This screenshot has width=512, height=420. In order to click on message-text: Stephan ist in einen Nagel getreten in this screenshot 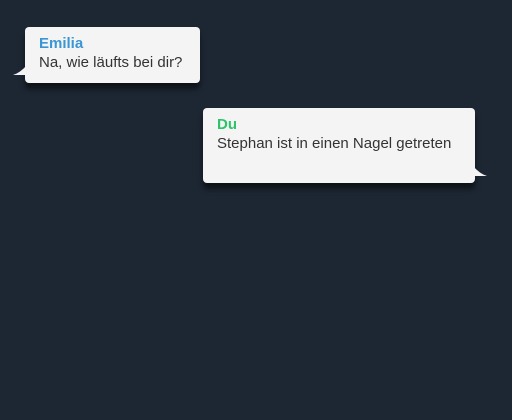, I will do `click(334, 143)`.